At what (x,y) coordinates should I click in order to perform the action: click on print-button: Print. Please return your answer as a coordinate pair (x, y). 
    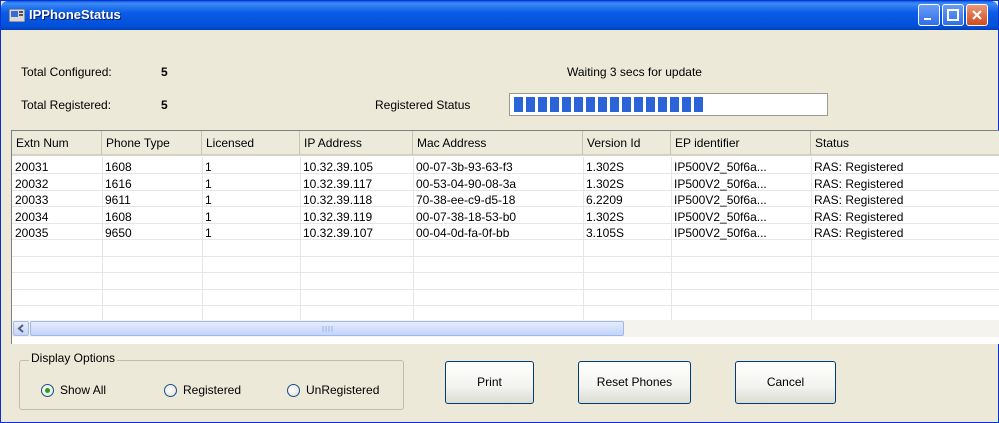
    Looking at the image, I should click on (489, 382).